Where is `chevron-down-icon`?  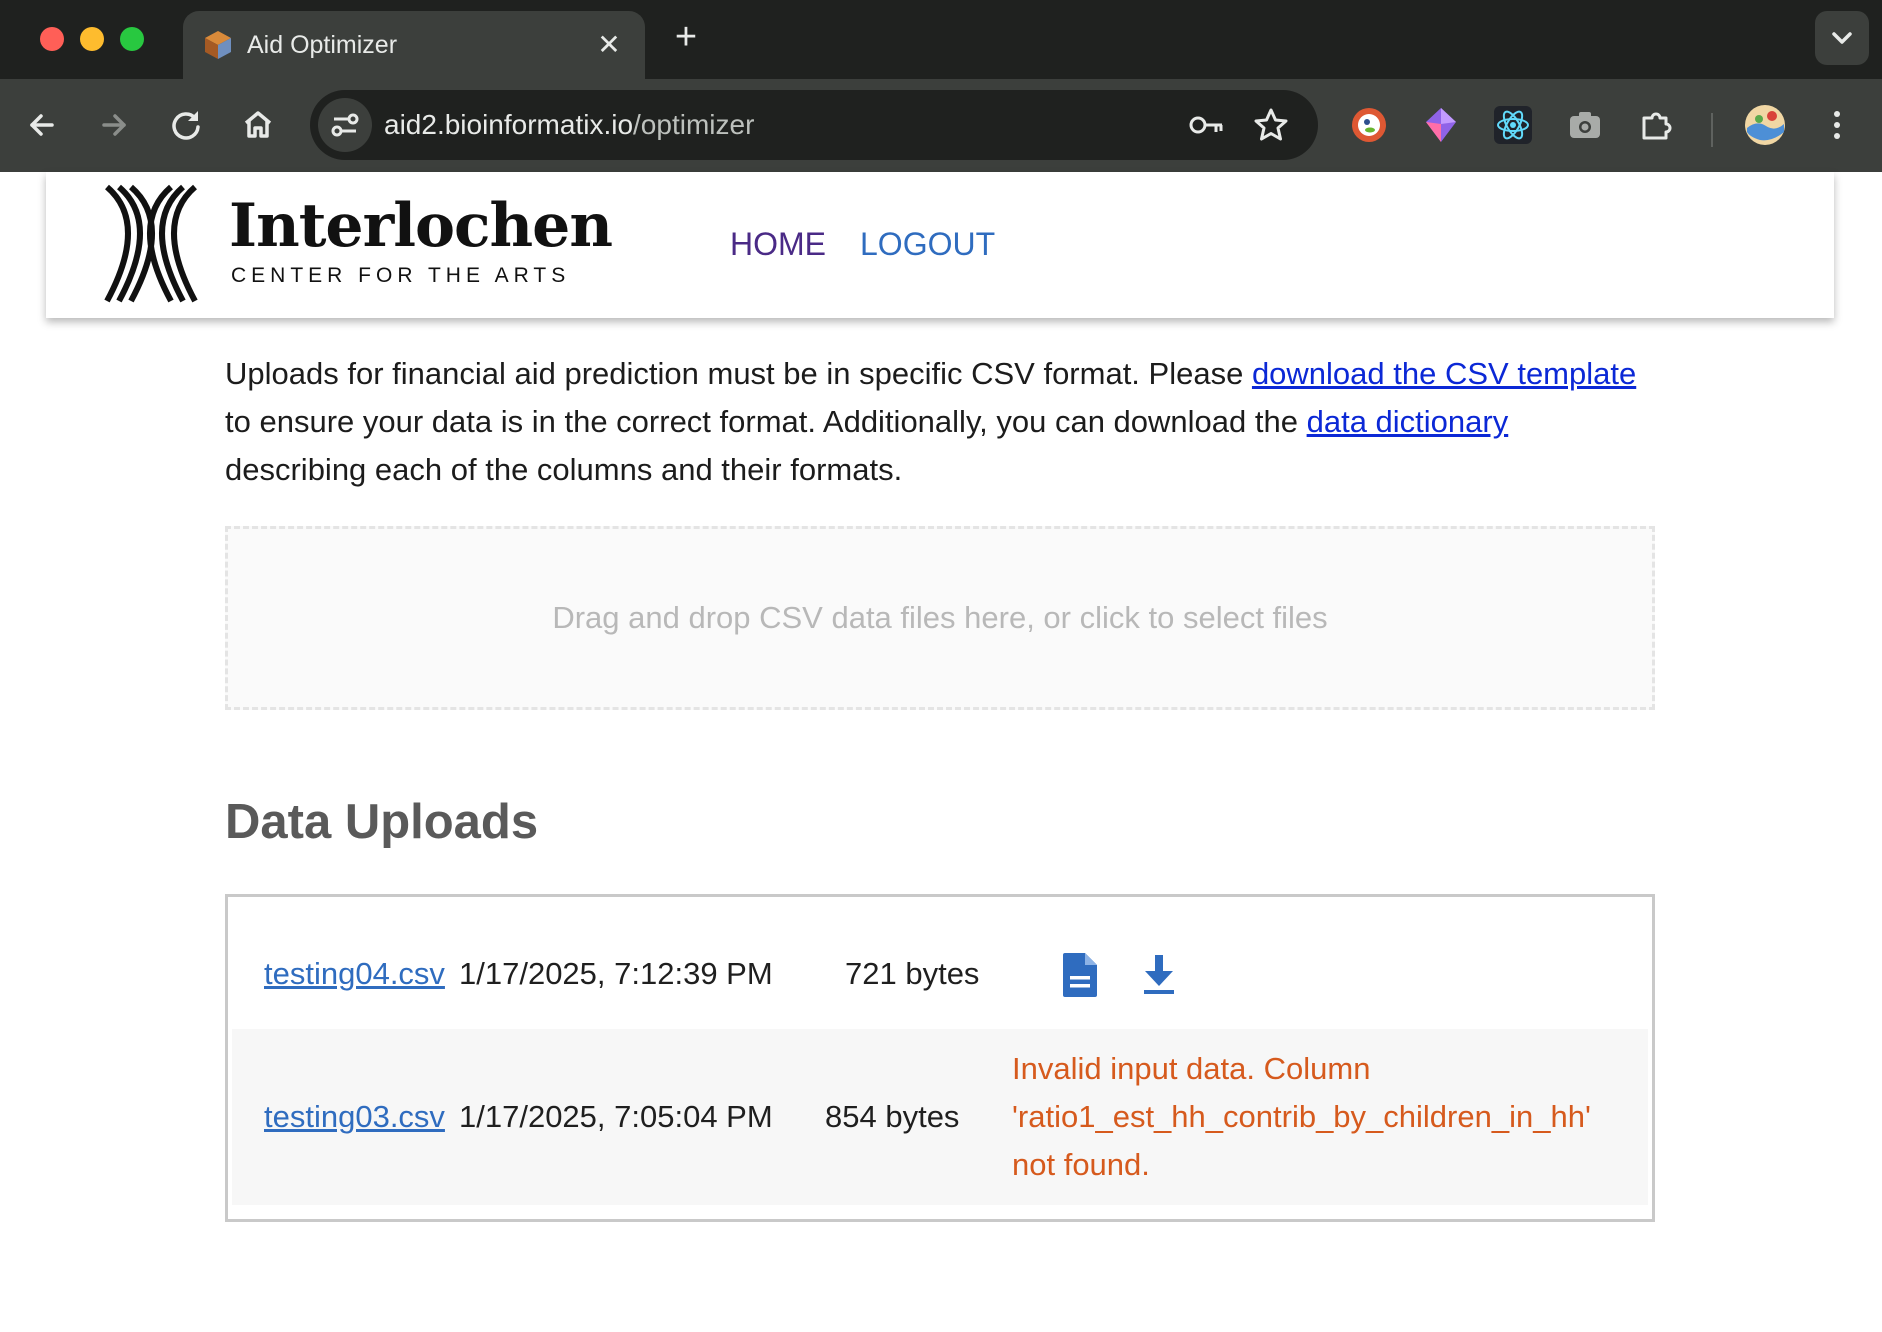
chevron-down-icon is located at coordinates (1842, 38).